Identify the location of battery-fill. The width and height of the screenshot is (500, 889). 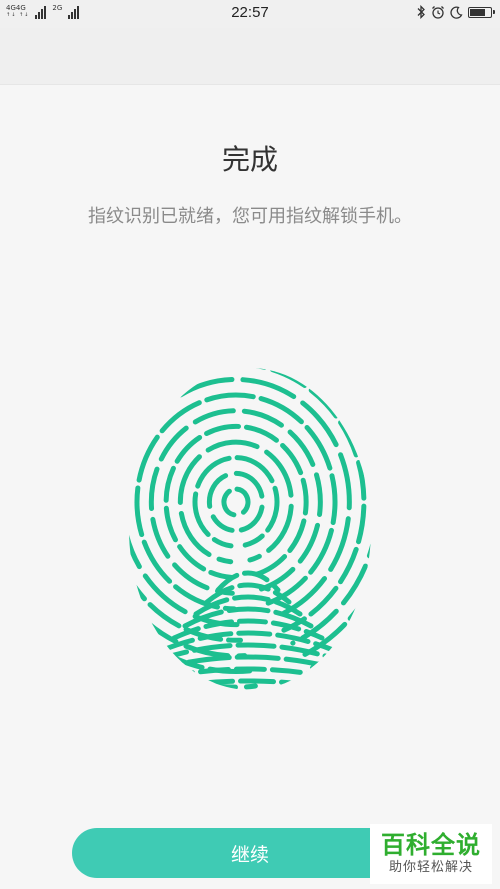
(478, 12).